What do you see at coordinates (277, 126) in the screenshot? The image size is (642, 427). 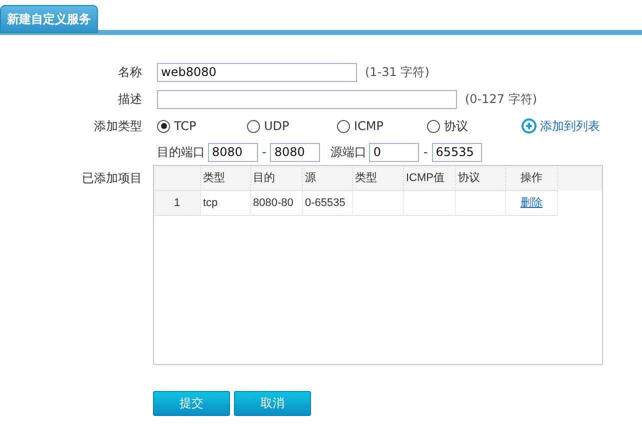 I see `radio-label: UDP` at bounding box center [277, 126].